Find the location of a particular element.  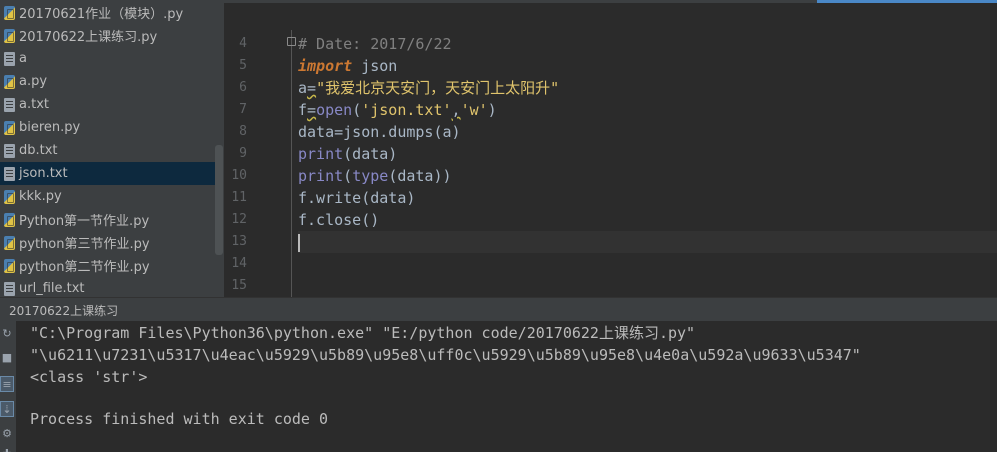

code-text: (data)) is located at coordinates (420, 176).